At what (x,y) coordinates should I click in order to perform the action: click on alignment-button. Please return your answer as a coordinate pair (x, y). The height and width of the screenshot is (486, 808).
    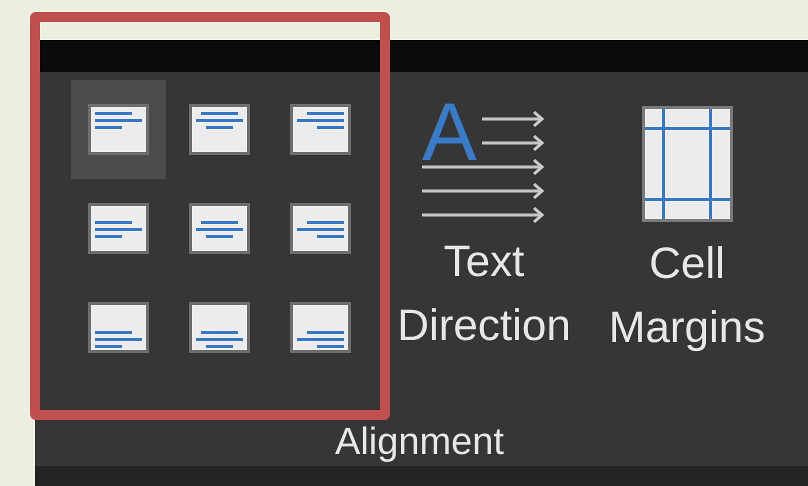
    Looking at the image, I should click on (118, 129).